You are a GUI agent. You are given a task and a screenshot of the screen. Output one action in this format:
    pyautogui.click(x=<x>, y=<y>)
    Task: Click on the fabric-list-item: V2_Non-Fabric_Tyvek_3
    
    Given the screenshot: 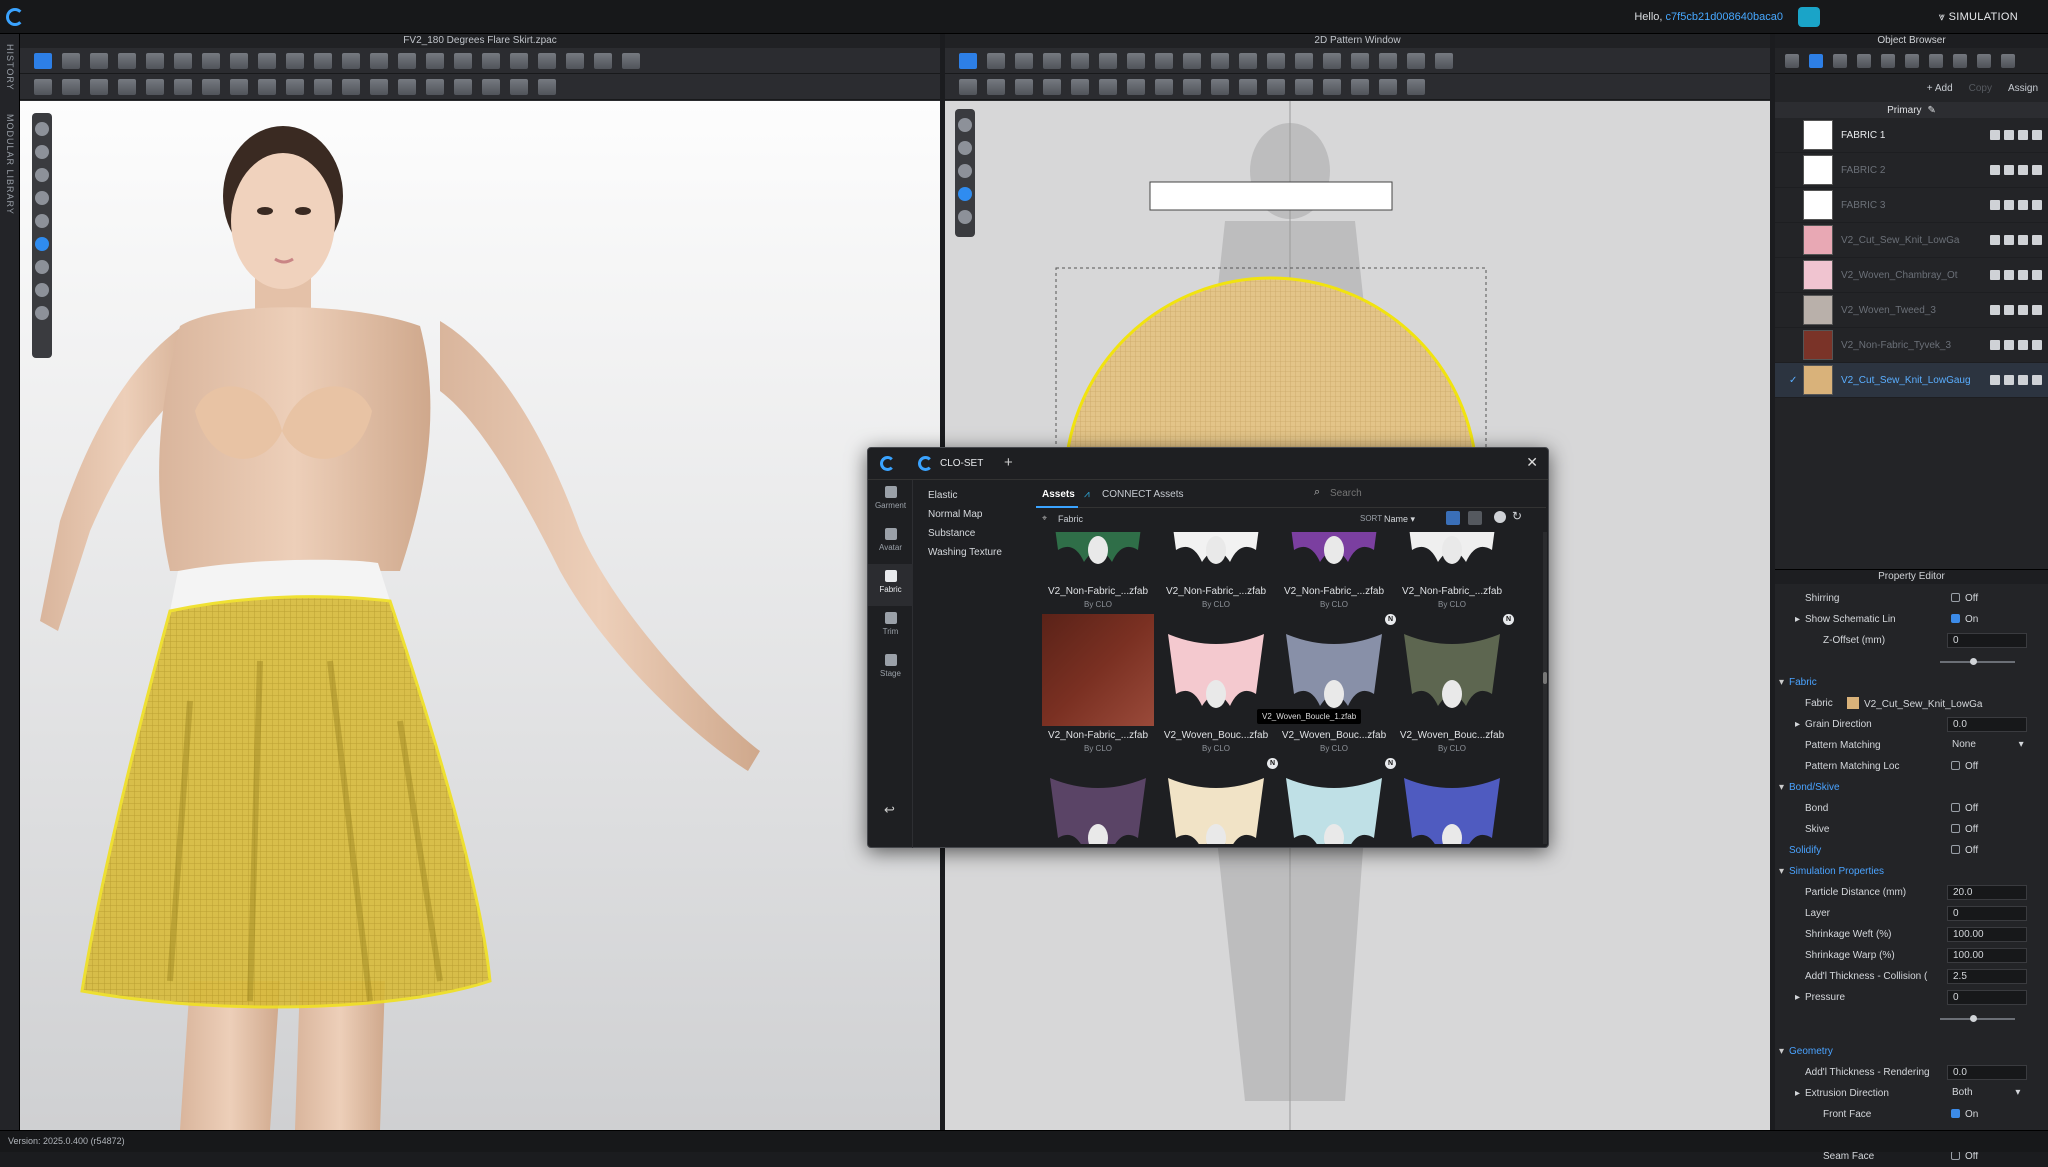 What is the action you would take?
    pyautogui.click(x=1911, y=345)
    